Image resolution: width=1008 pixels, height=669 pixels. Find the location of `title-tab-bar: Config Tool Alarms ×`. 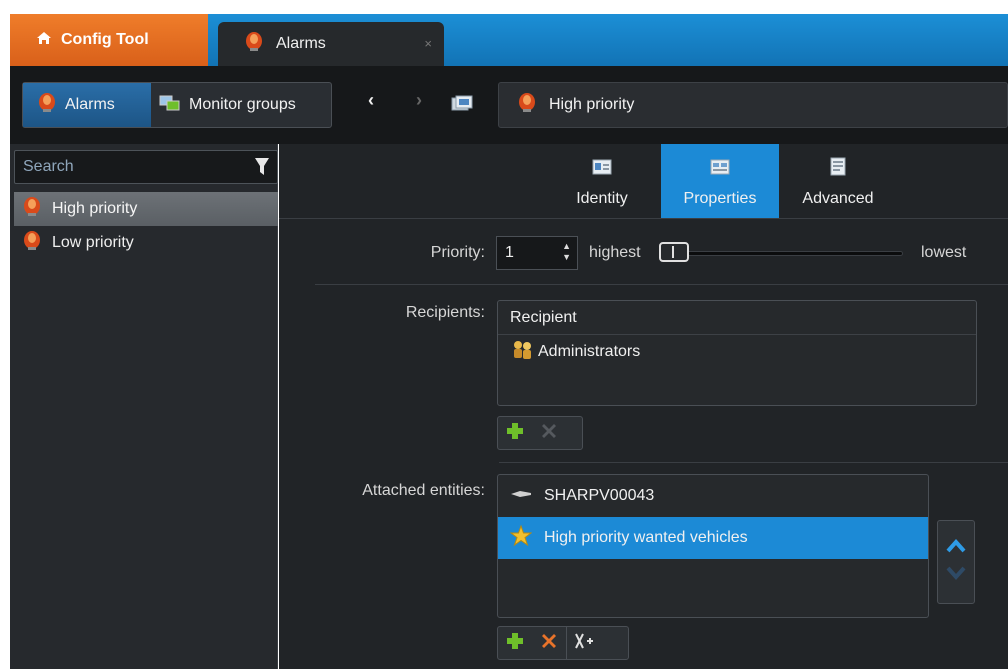

title-tab-bar: Config Tool Alarms × is located at coordinates (509, 40).